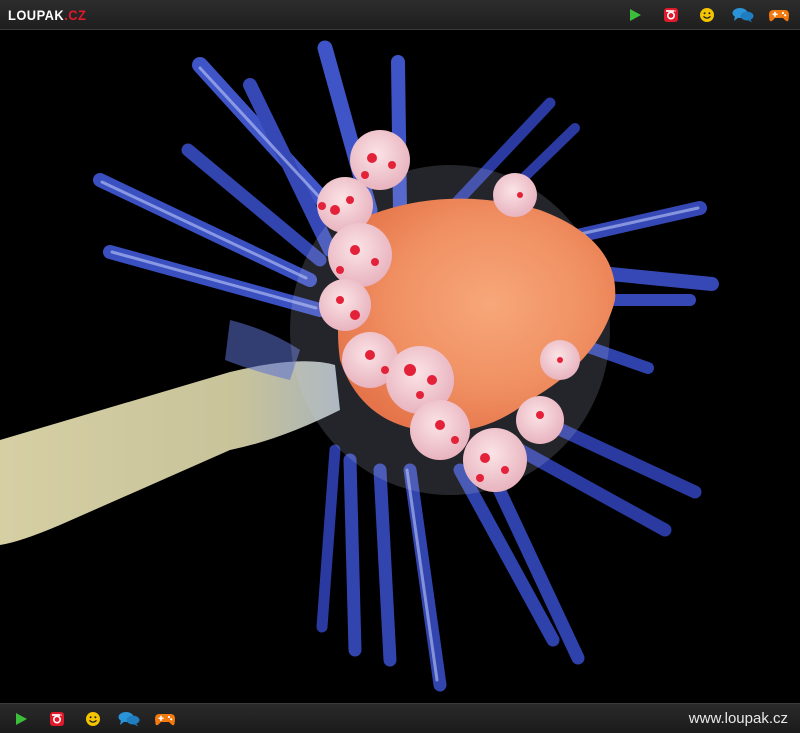  I want to click on top-icon-group, so click(707, 15).